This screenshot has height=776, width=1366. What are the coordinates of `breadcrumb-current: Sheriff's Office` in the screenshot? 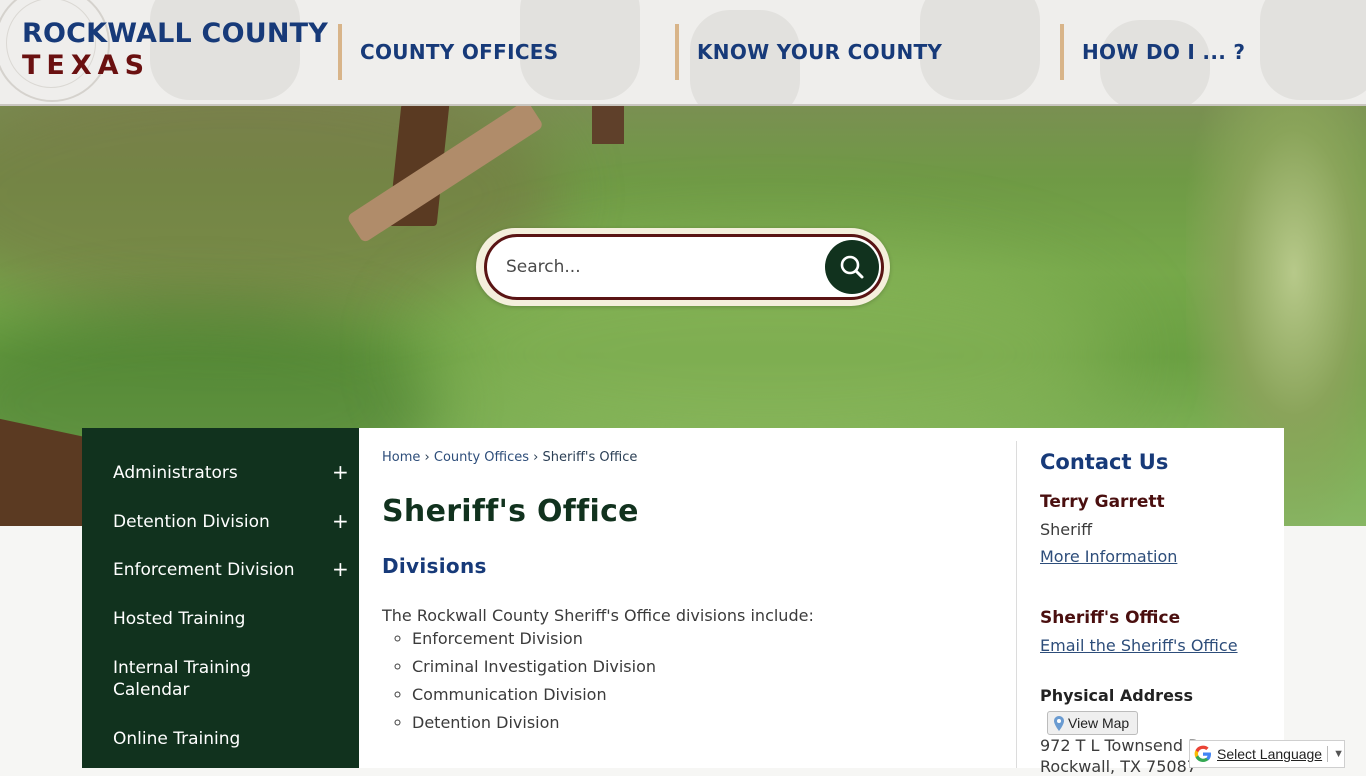 It's located at (590, 457).